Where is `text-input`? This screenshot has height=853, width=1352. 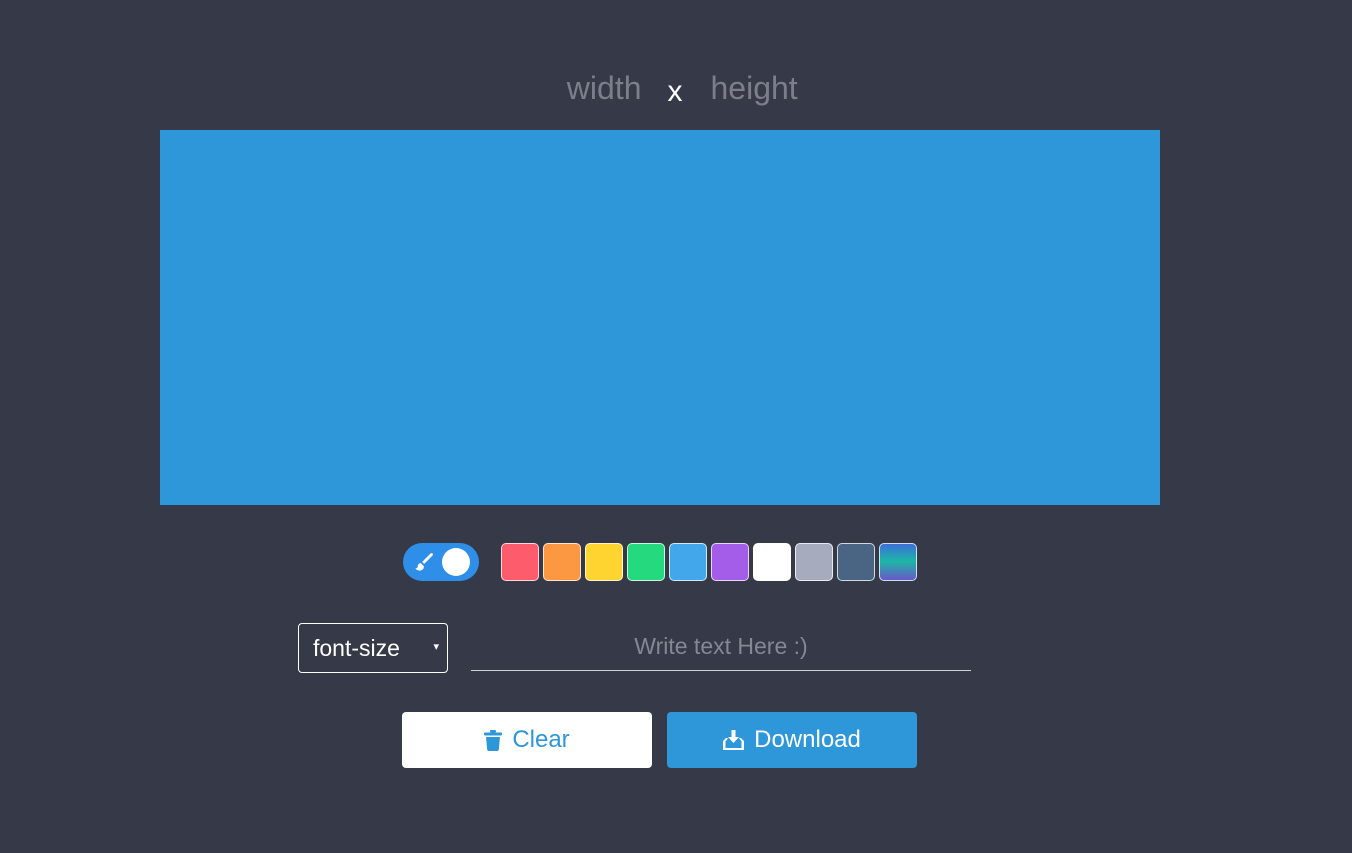 text-input is located at coordinates (721, 647).